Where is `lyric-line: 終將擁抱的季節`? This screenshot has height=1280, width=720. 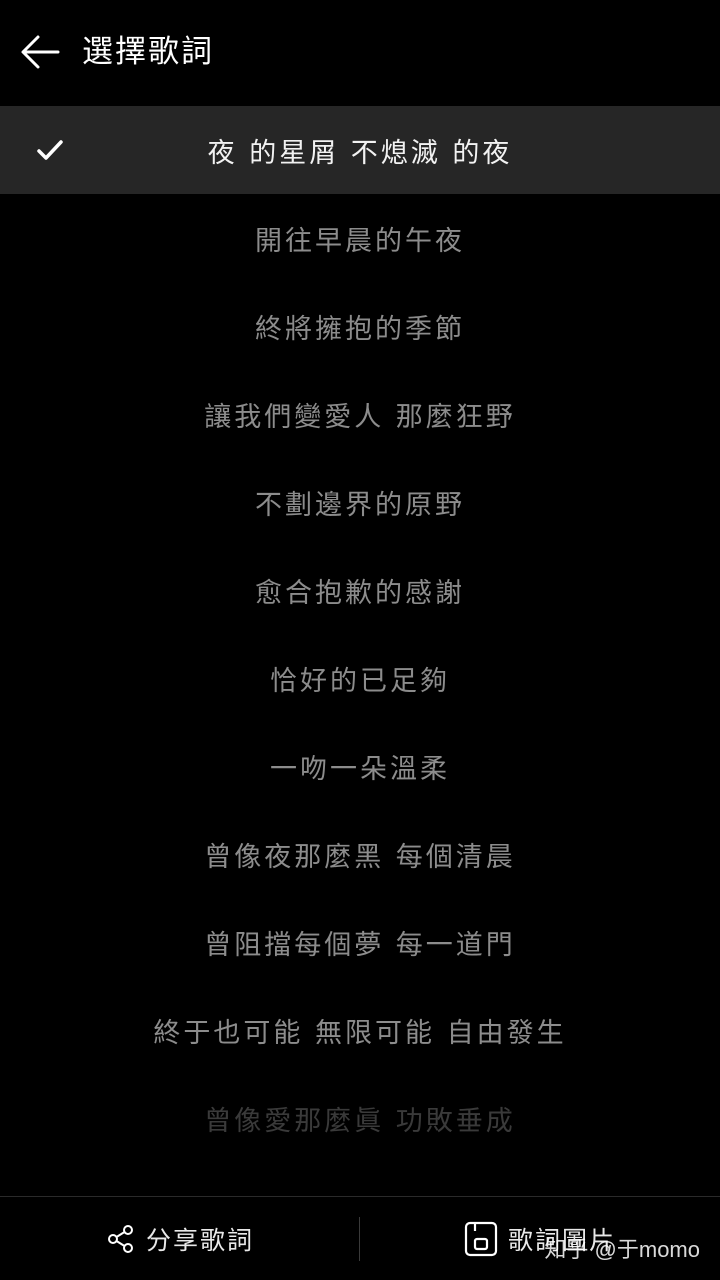
lyric-line: 終將擁抱的季節 is located at coordinates (360, 326).